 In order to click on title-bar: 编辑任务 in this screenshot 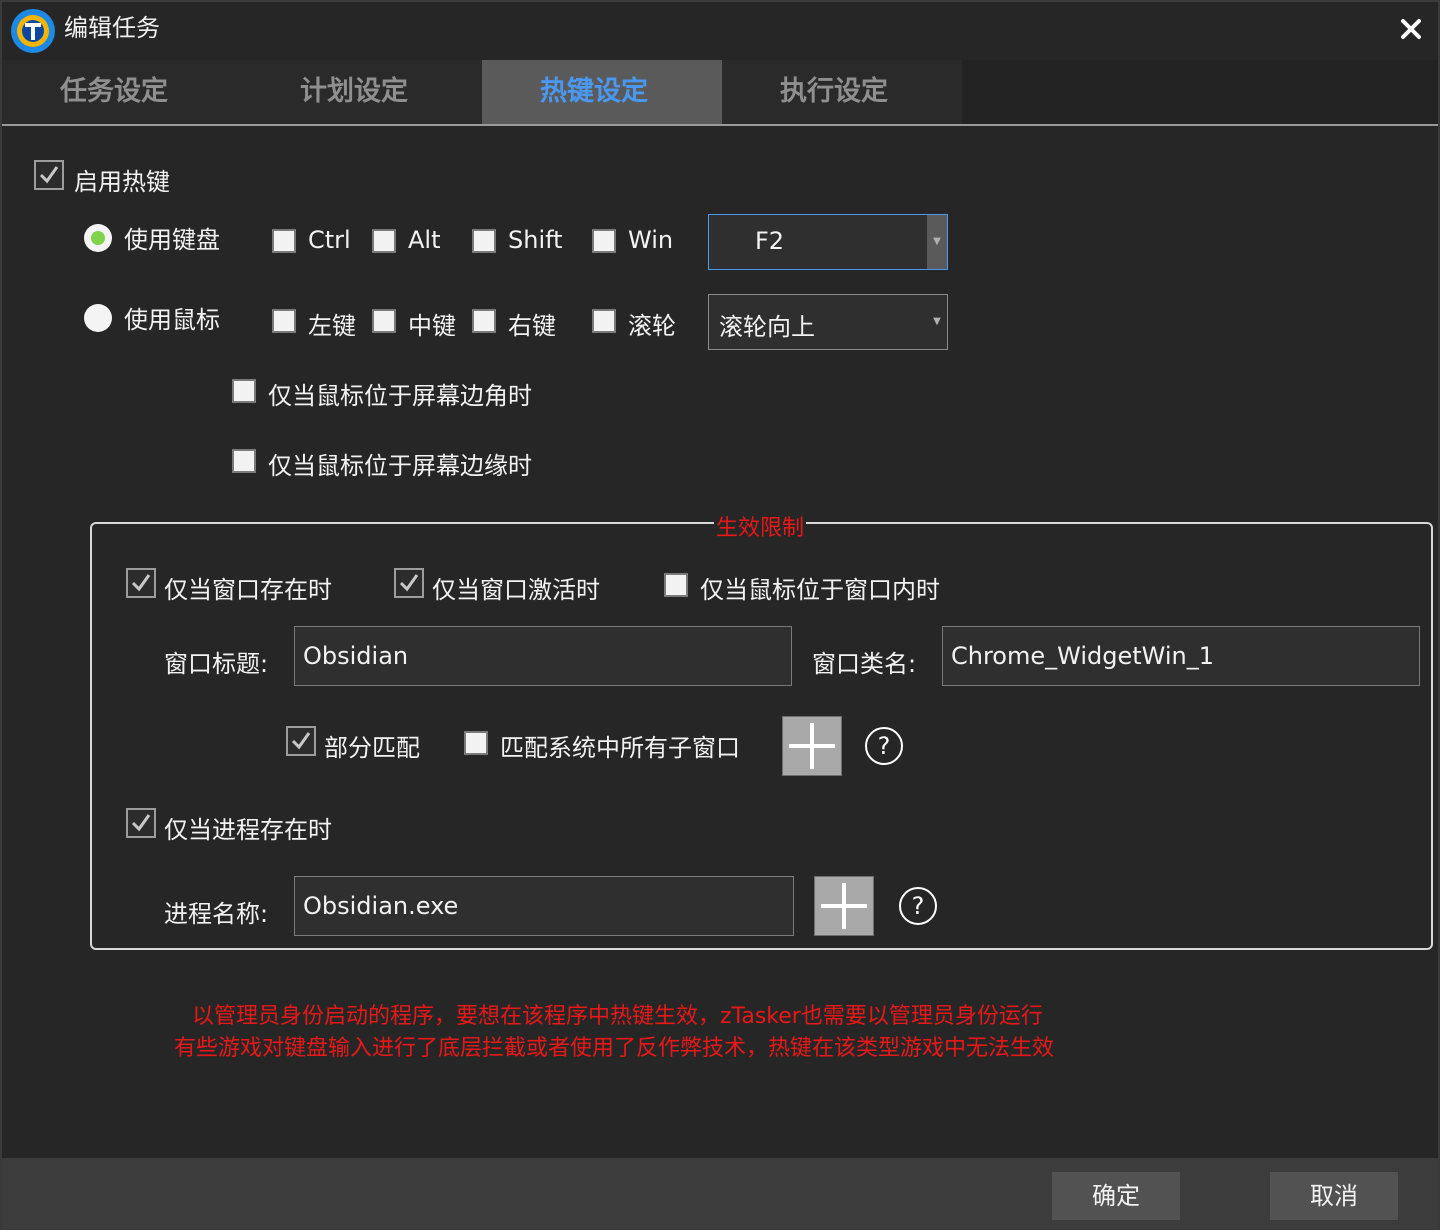, I will do `click(720, 31)`.